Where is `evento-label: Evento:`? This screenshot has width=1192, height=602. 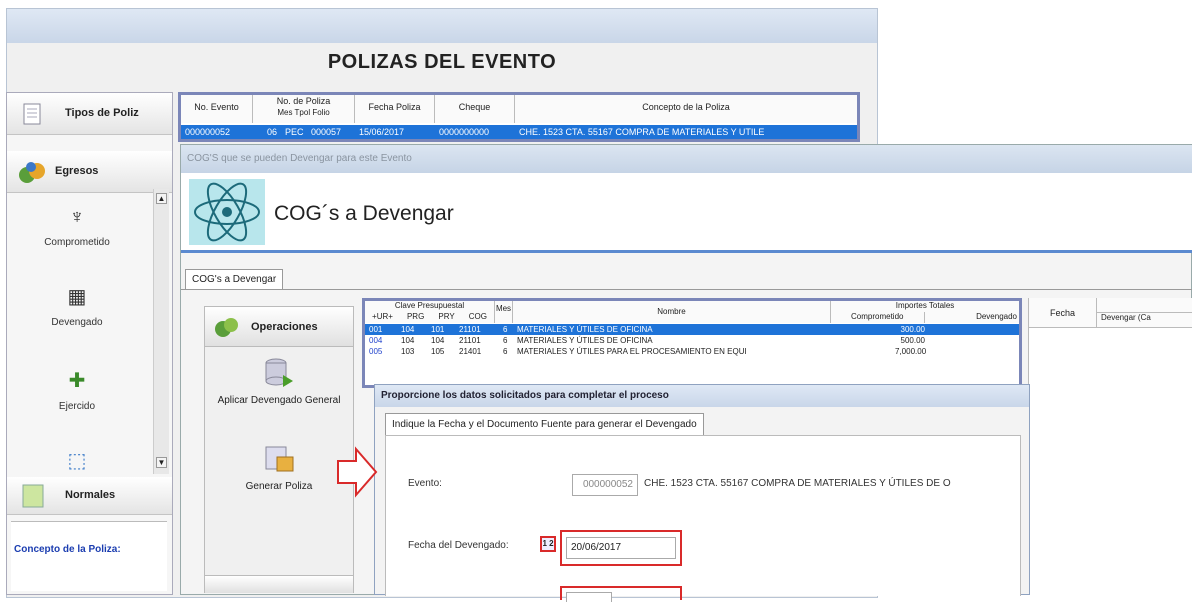 evento-label: Evento: is located at coordinates (425, 483).